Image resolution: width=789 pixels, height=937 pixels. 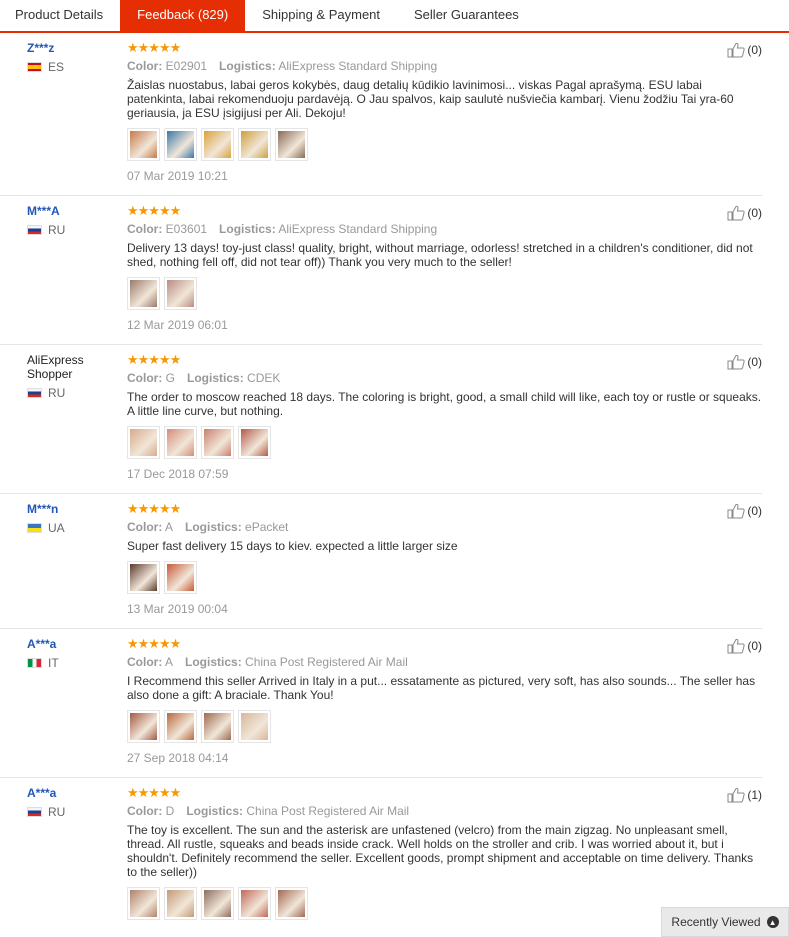 What do you see at coordinates (74, 48) in the screenshot?
I see `reviewer-name: Z***z` at bounding box center [74, 48].